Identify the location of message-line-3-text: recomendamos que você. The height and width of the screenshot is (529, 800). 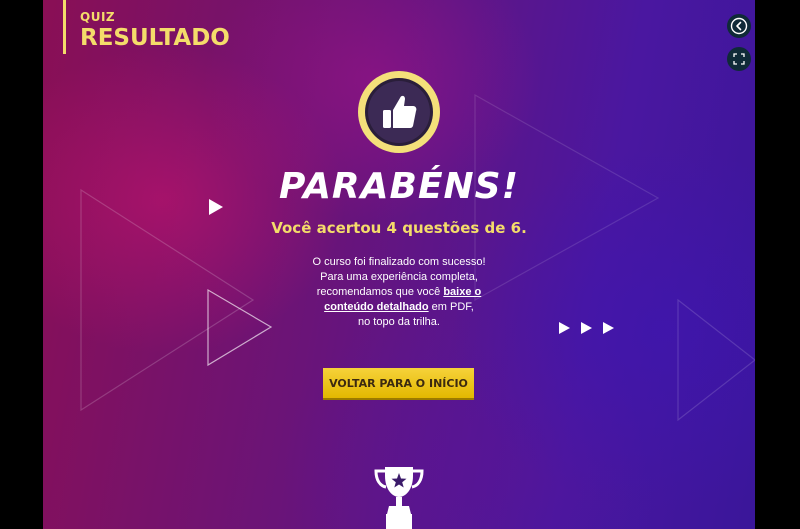
(380, 292).